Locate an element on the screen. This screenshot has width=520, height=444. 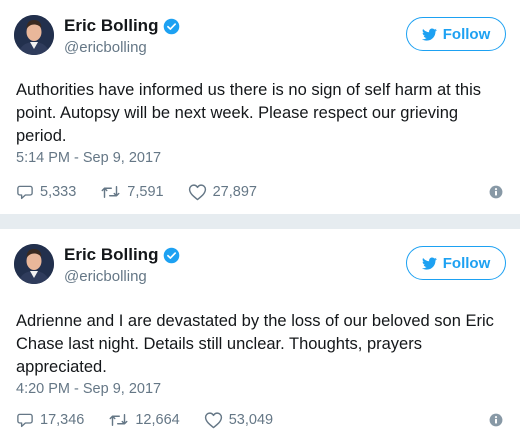
reply-count: 5,333 is located at coordinates (58, 192).